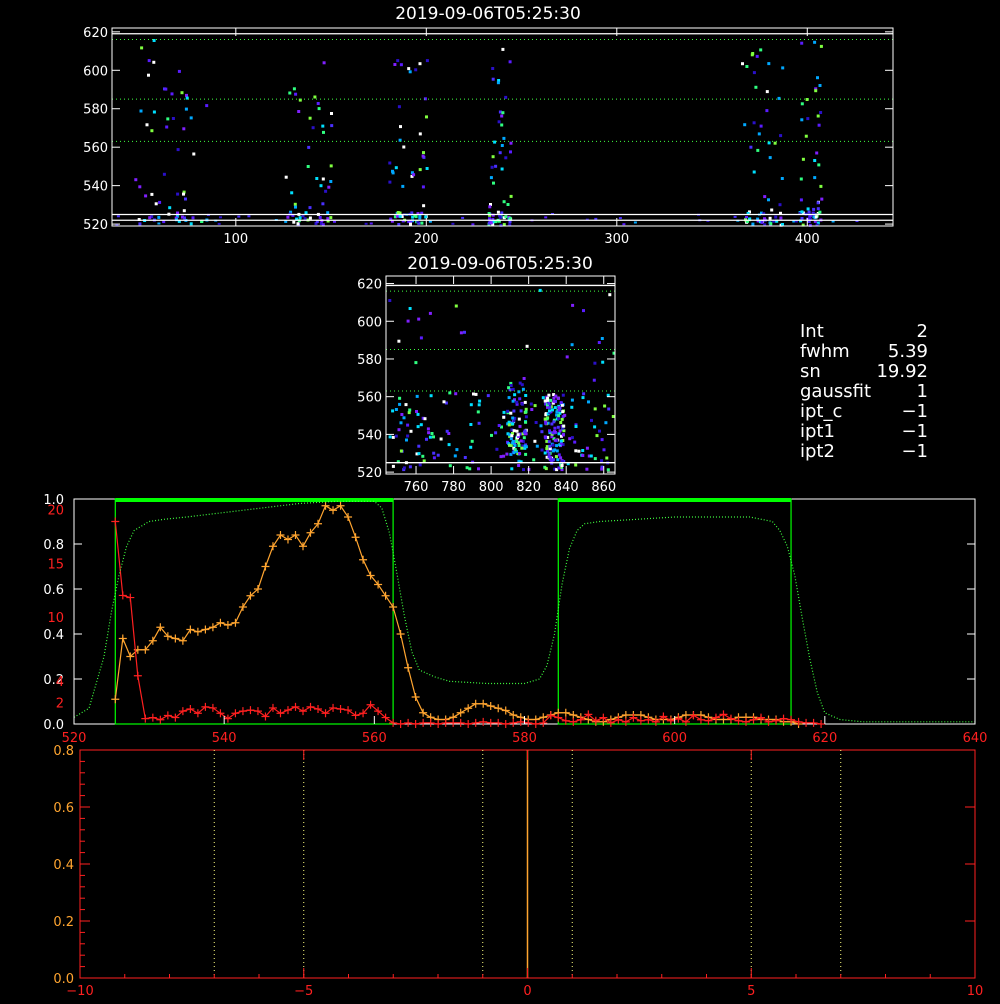 The image size is (1000, 1004). Describe the element at coordinates (369, 360) in the screenshot. I see `zoom-image-y-tick-label: 580` at that location.